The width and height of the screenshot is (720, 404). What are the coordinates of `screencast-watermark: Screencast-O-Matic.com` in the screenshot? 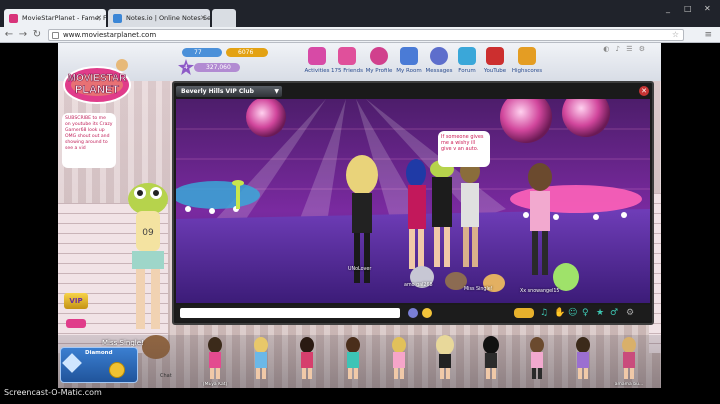 It's located at (53, 392).